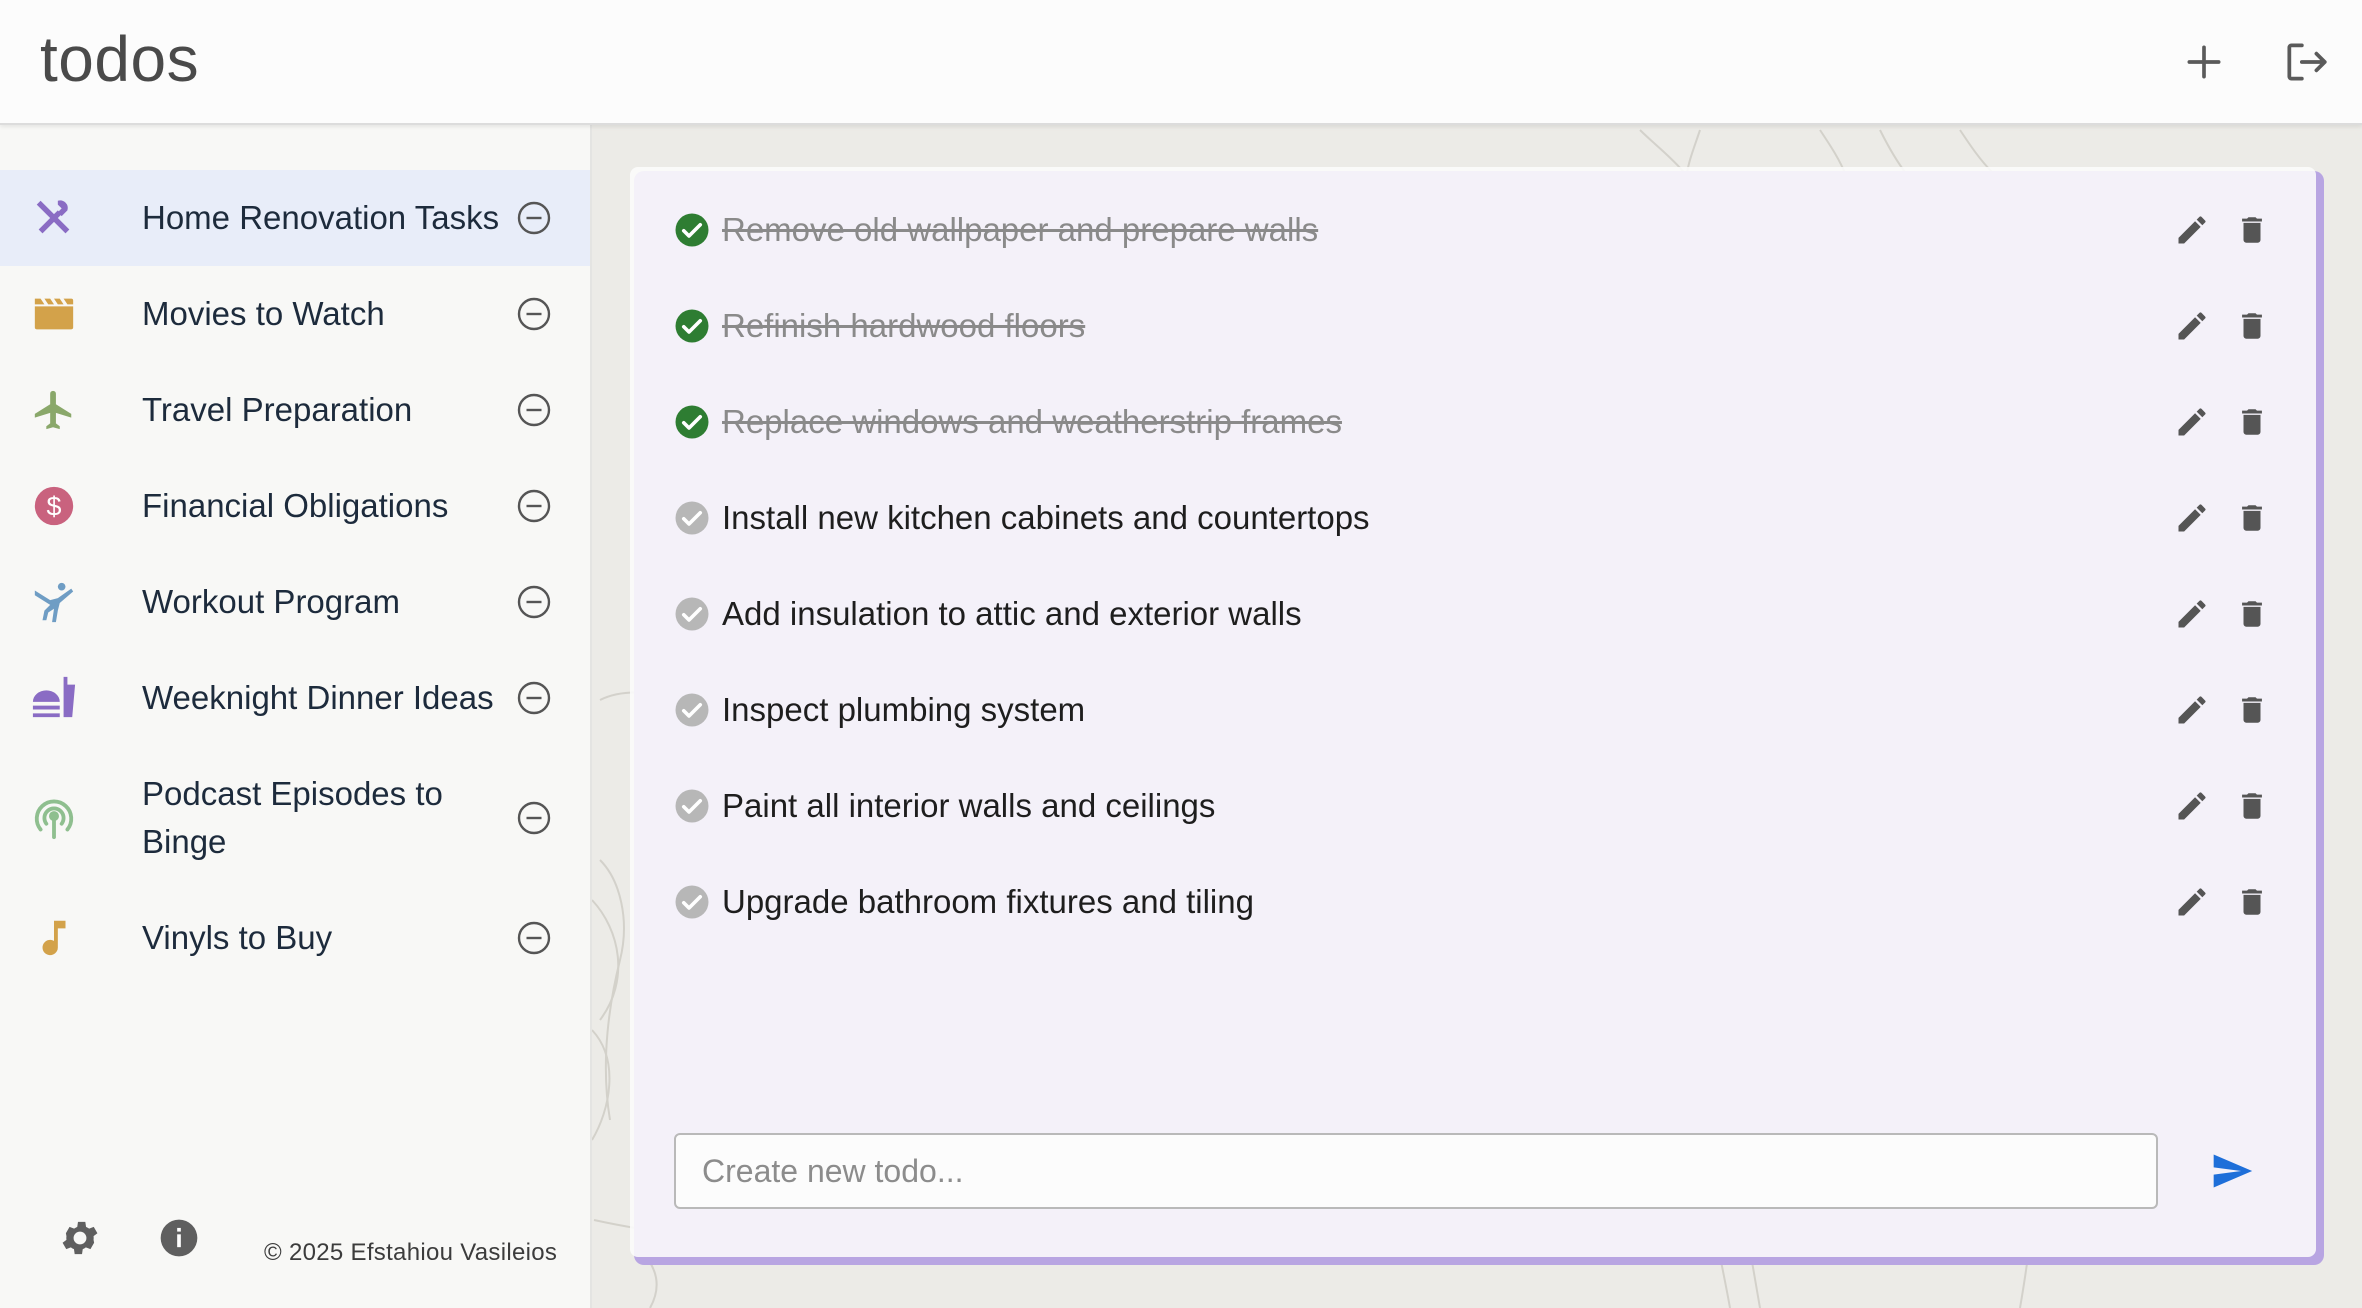 This screenshot has height=1308, width=2362. What do you see at coordinates (54, 314) in the screenshot?
I see `clapperboard-icon` at bounding box center [54, 314].